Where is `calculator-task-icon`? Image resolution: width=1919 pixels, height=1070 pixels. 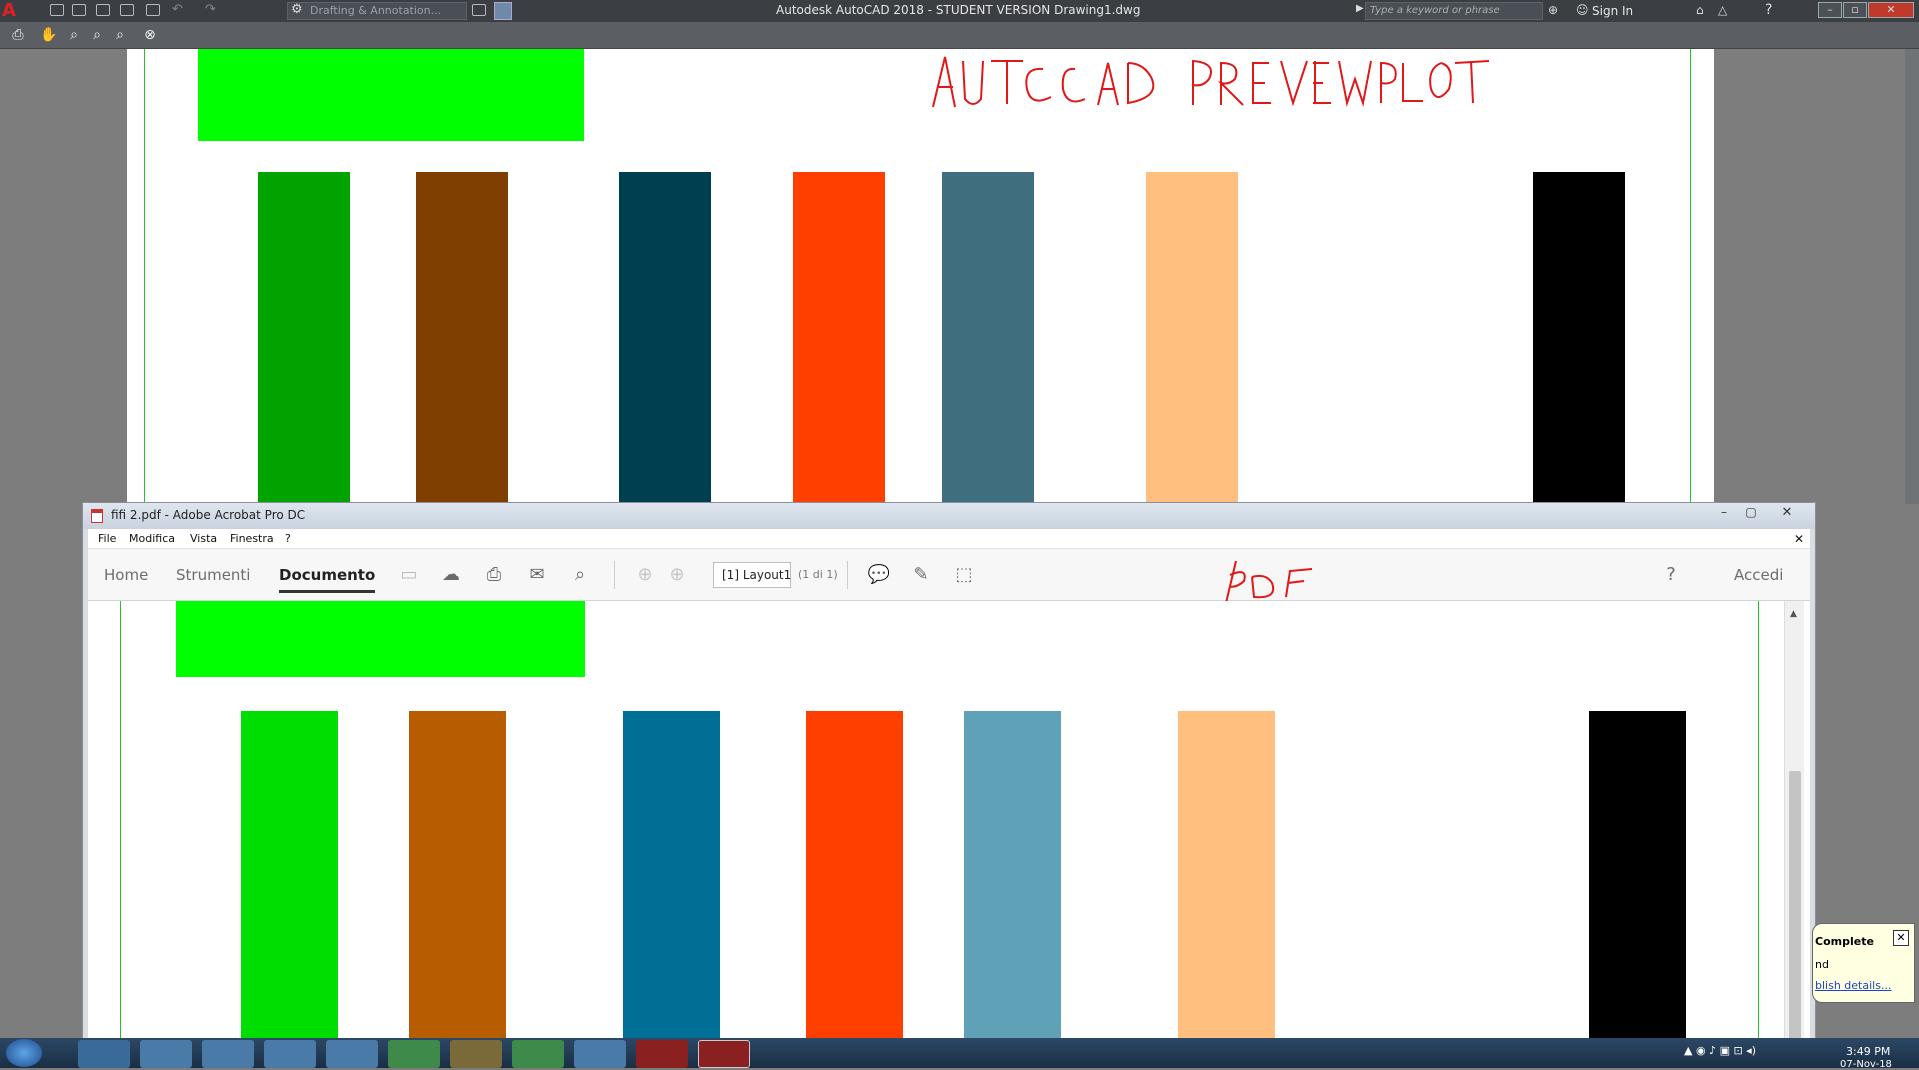
calculator-task-icon is located at coordinates (352, 1054).